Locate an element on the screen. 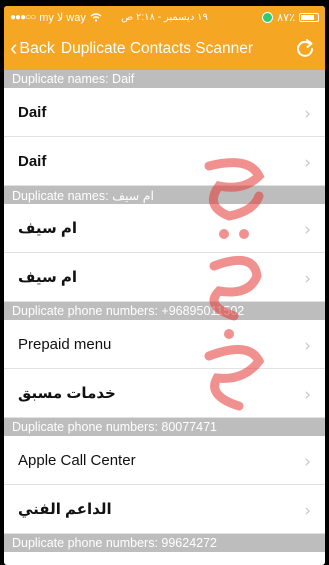 This screenshot has height=565, width=329. status-bar: ●●●○○ my ﻻ way ١٩ ديسمبر - ٢:١٨ ص ٨٧٪ is located at coordinates (164, 17).